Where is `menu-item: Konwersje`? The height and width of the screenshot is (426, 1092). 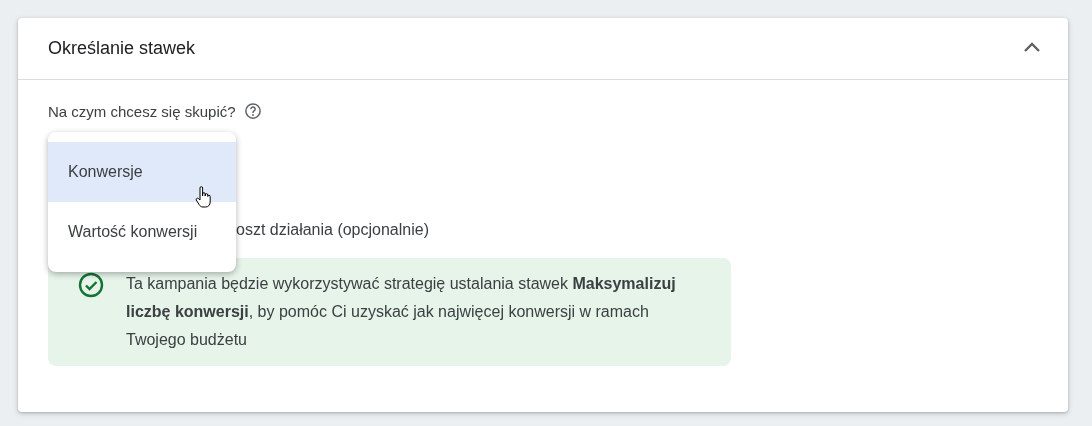 menu-item: Konwersje is located at coordinates (142, 172).